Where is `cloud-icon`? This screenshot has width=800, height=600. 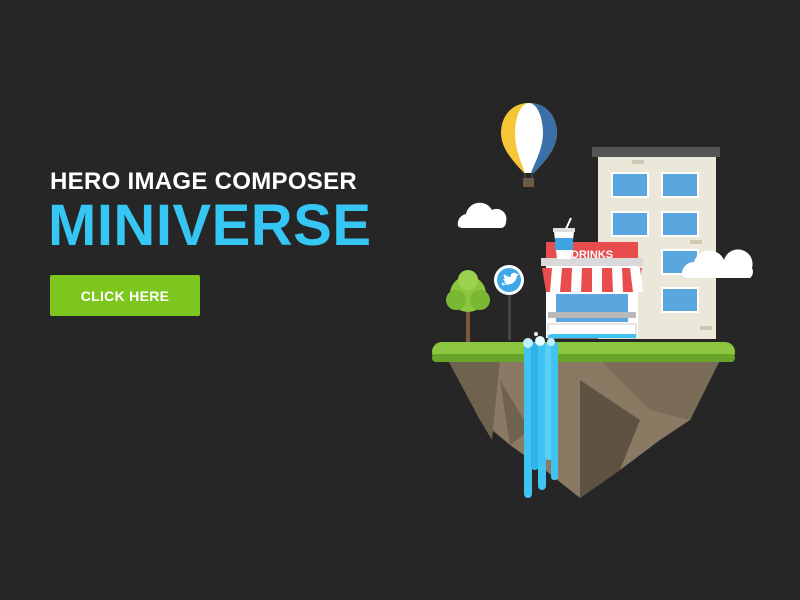 cloud-icon is located at coordinates (482, 215).